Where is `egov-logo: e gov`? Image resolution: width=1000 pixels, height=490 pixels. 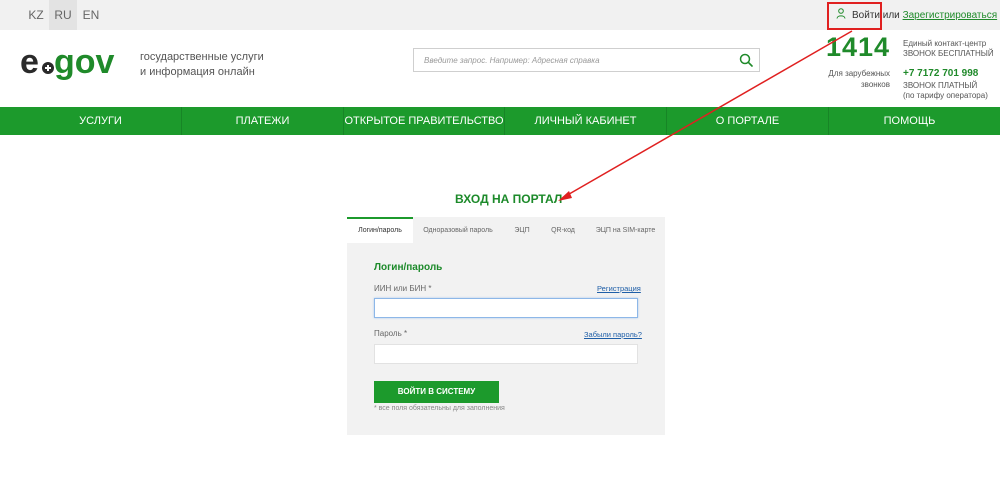
egov-logo: e gov is located at coordinates (76, 62).